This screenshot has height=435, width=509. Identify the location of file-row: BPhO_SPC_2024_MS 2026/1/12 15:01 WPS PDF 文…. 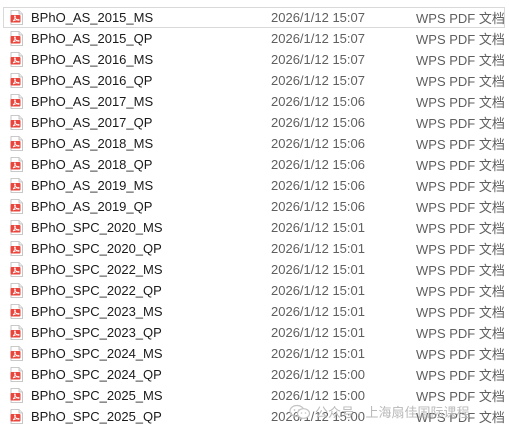
(254, 353).